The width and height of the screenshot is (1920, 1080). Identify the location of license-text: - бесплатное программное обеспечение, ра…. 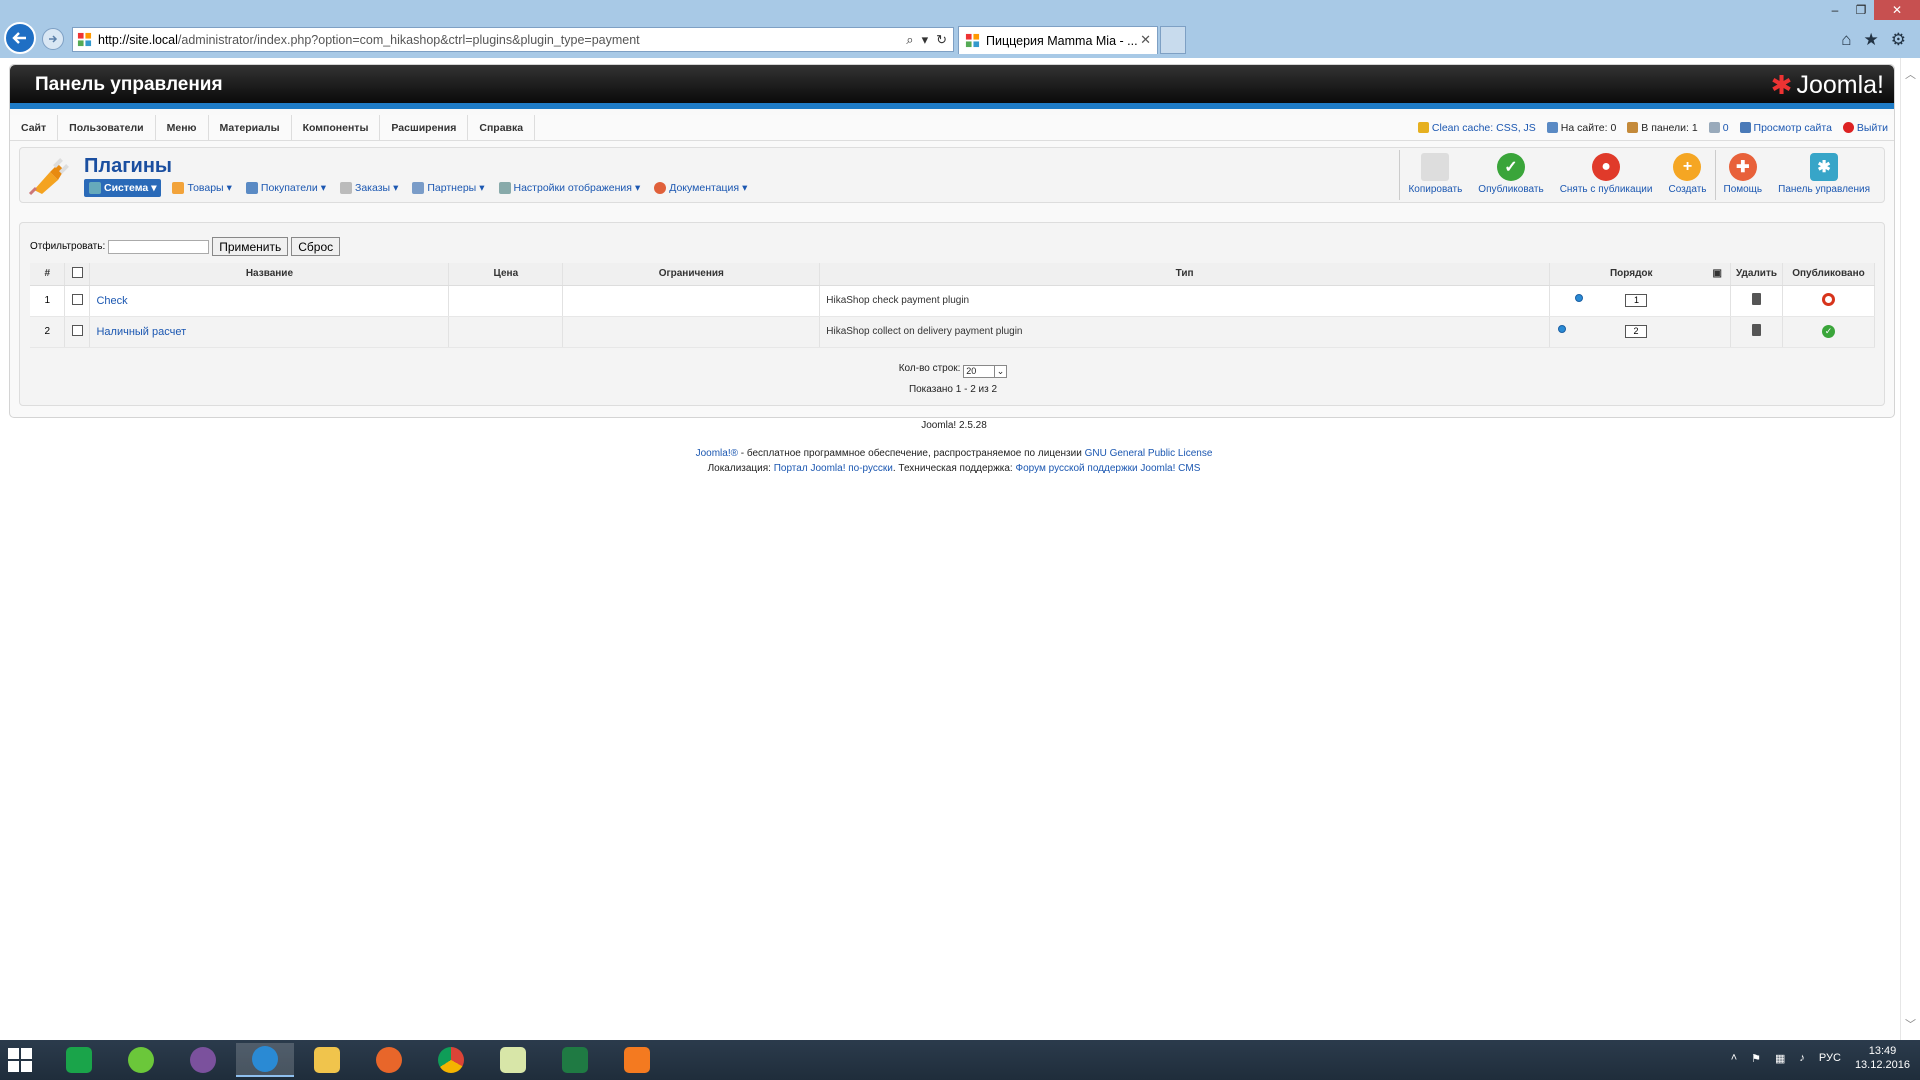
(911, 453).